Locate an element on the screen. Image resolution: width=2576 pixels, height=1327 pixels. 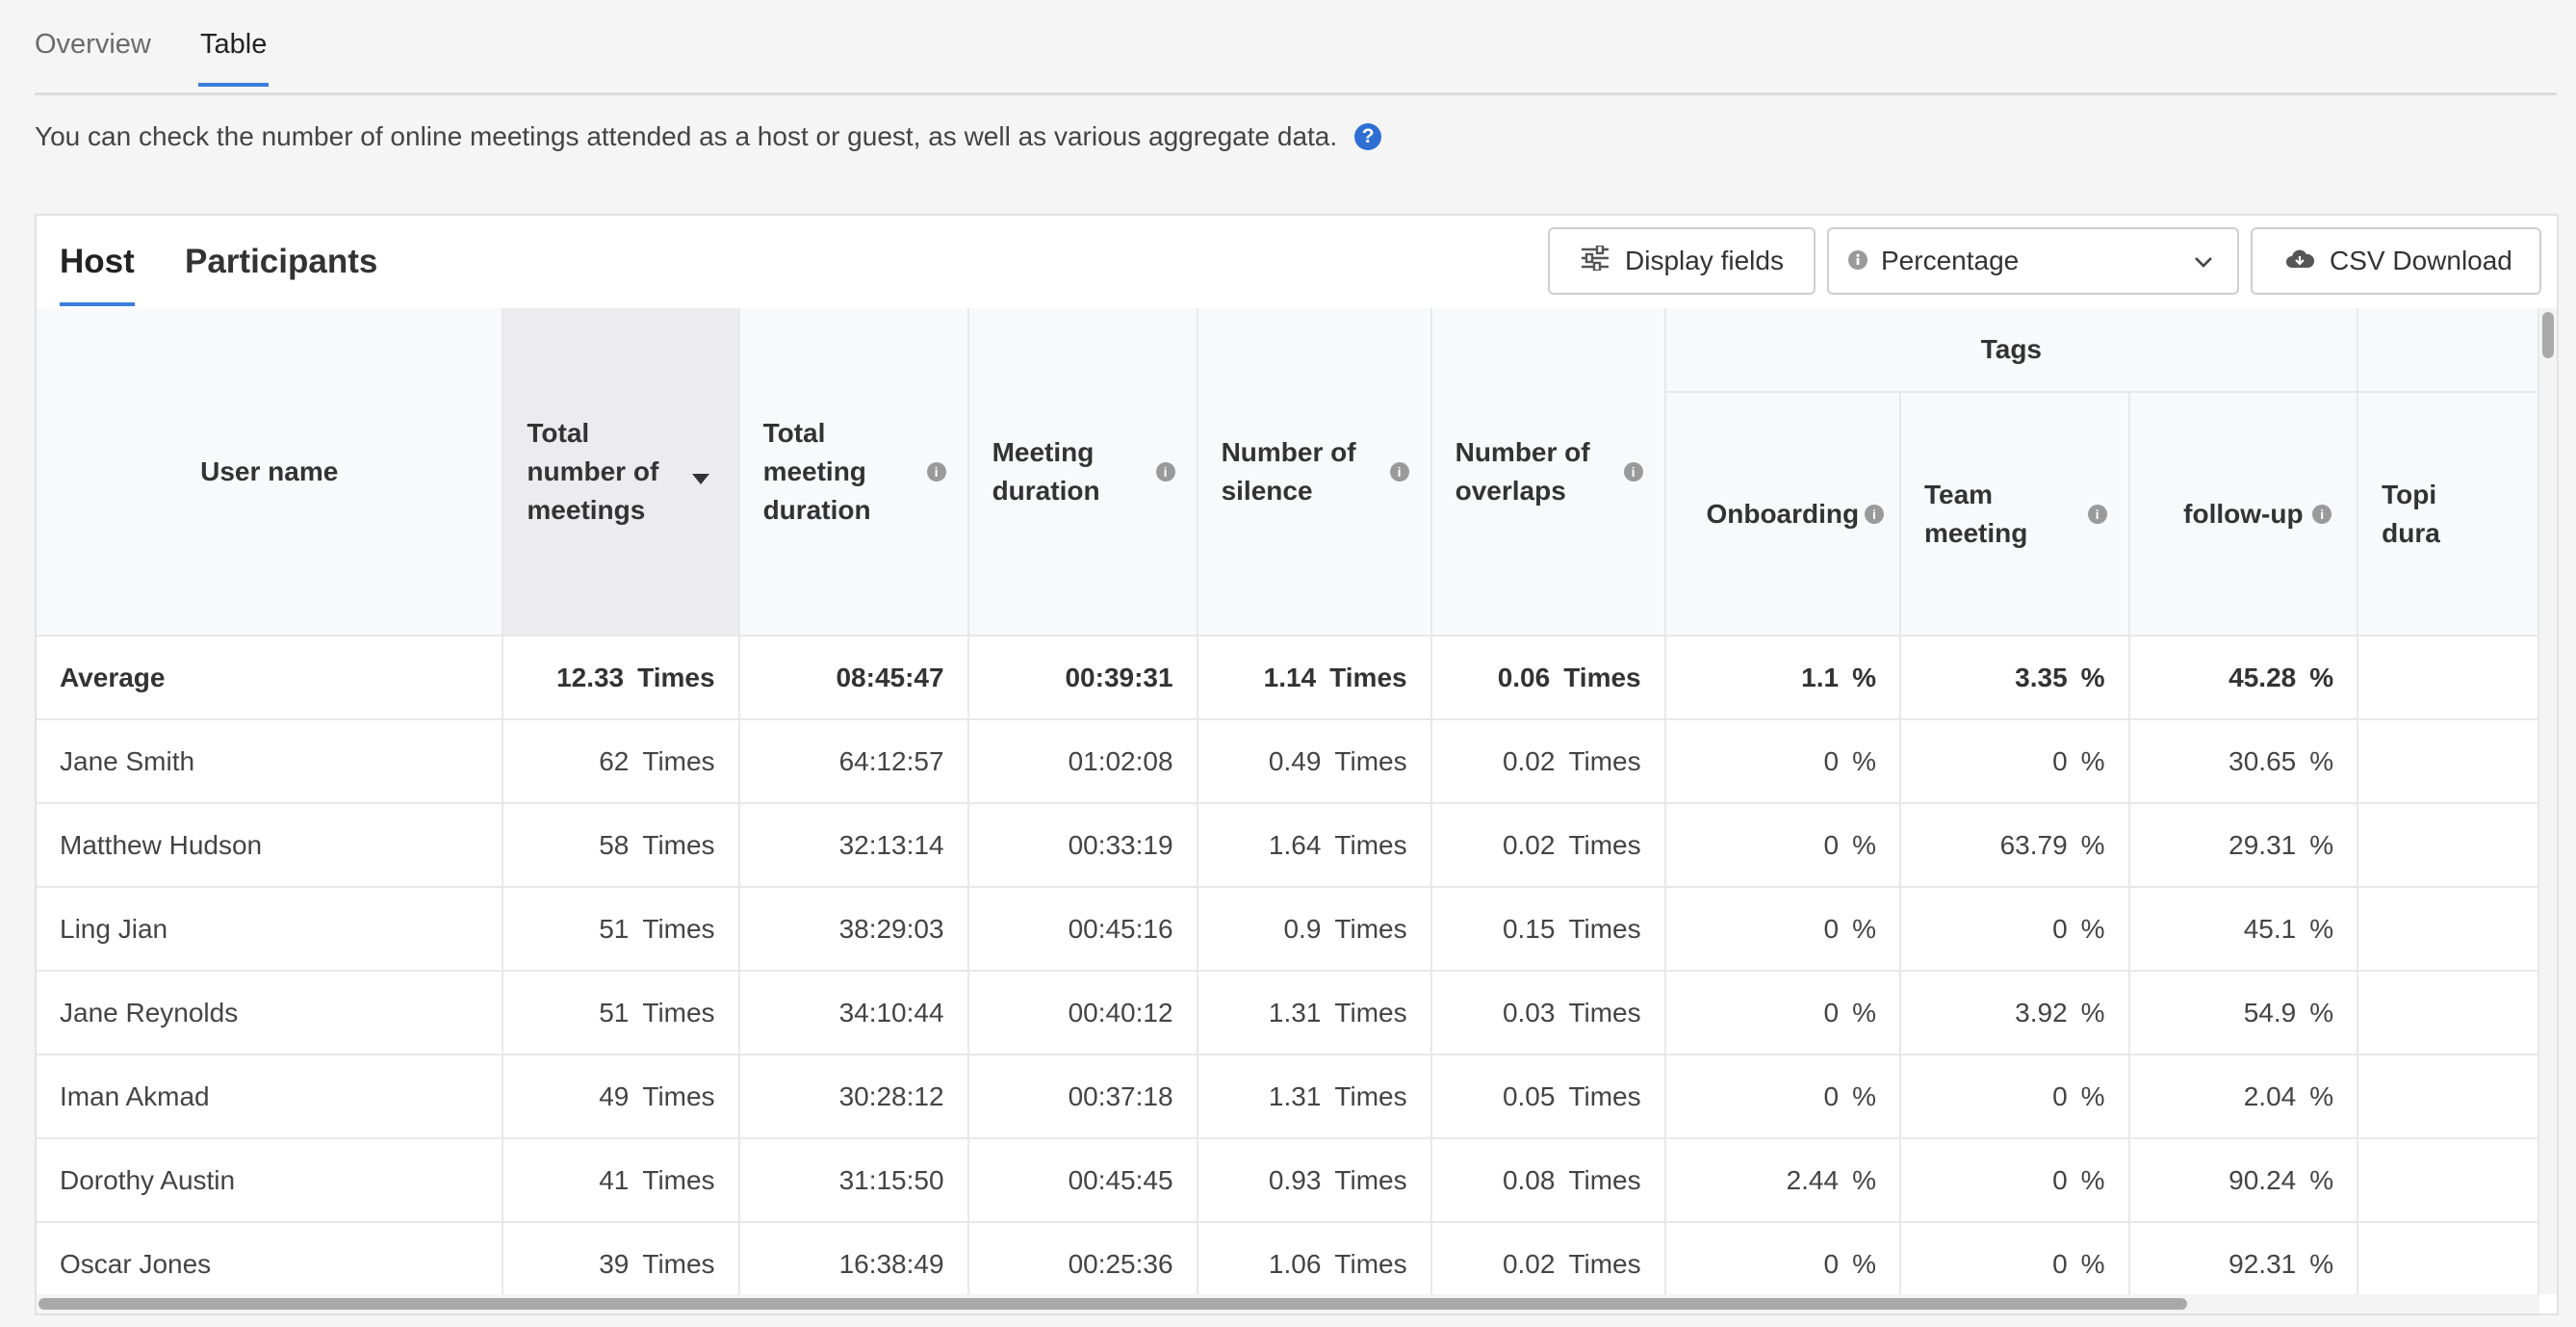
cell-user-name: Jane Reynolds is located at coordinates (271, 1013).